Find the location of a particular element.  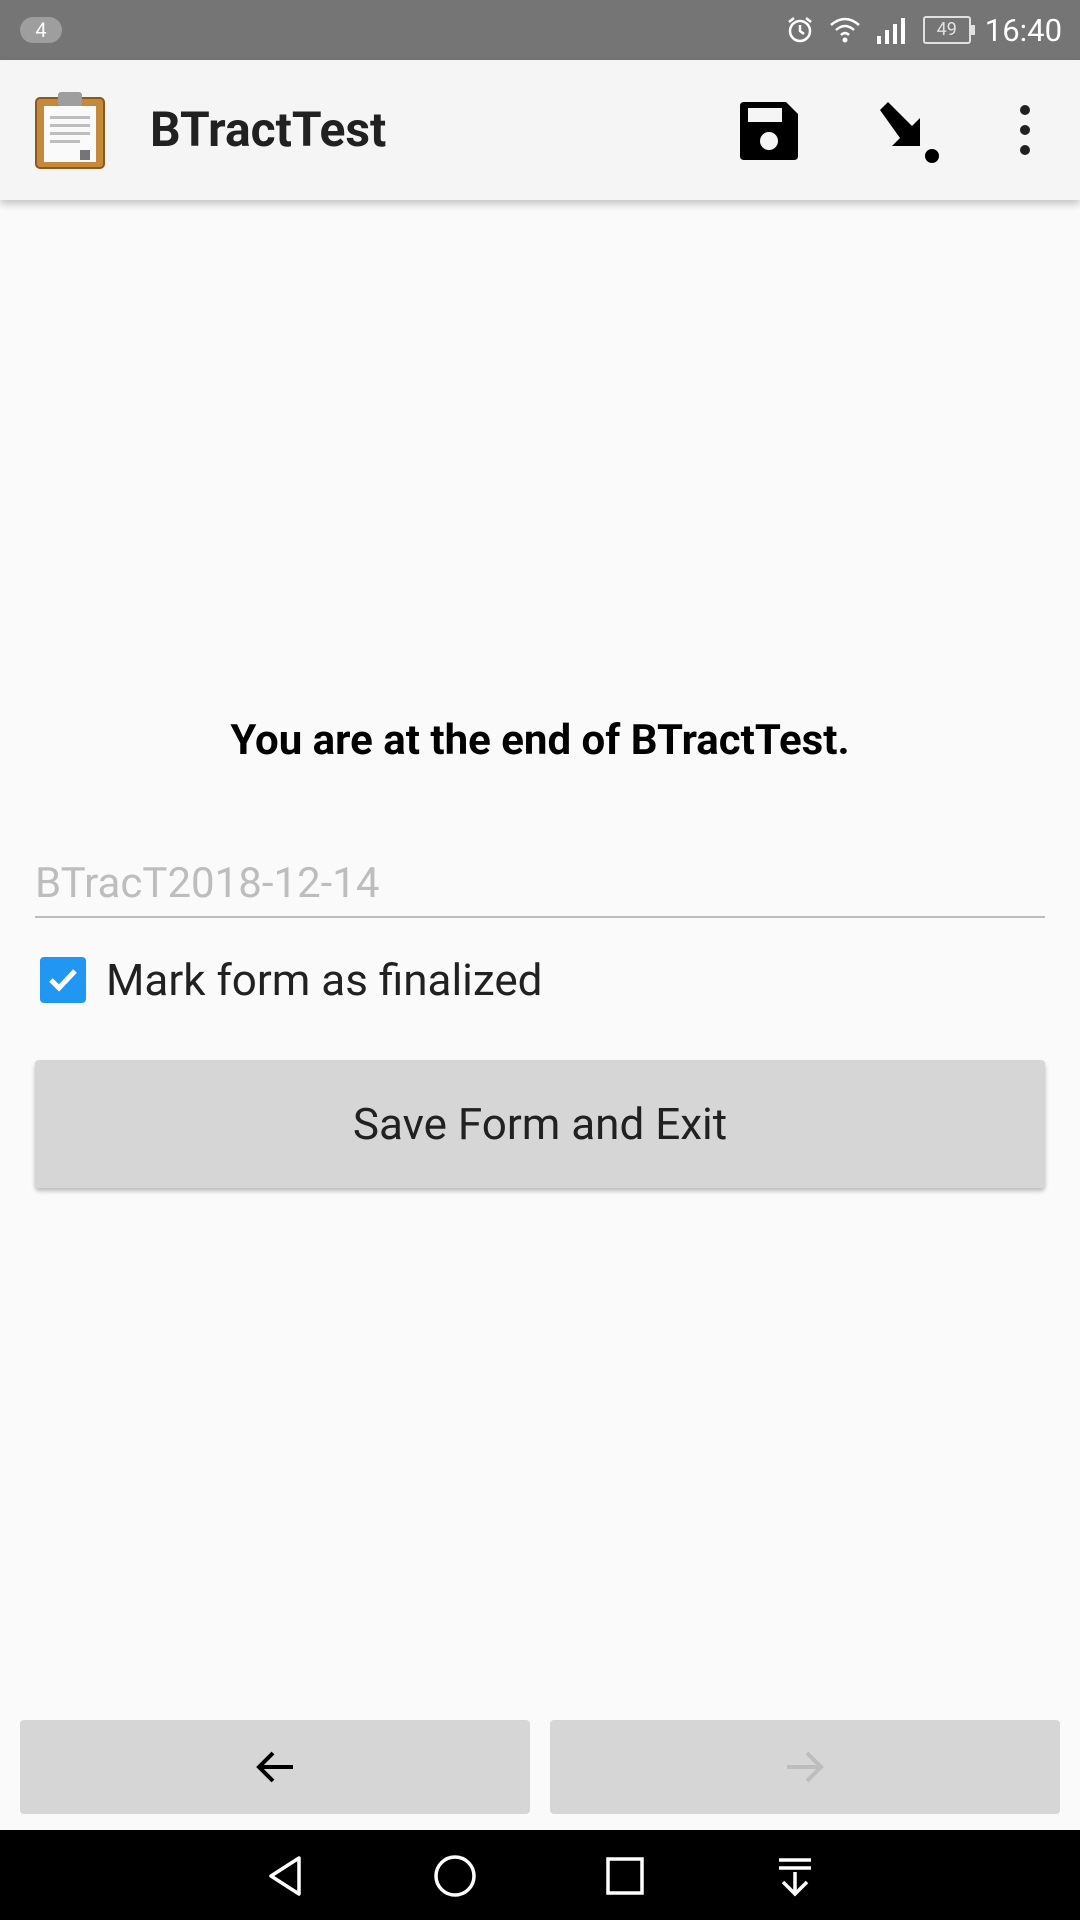

arrow-forward-icon is located at coordinates (805, 1767).